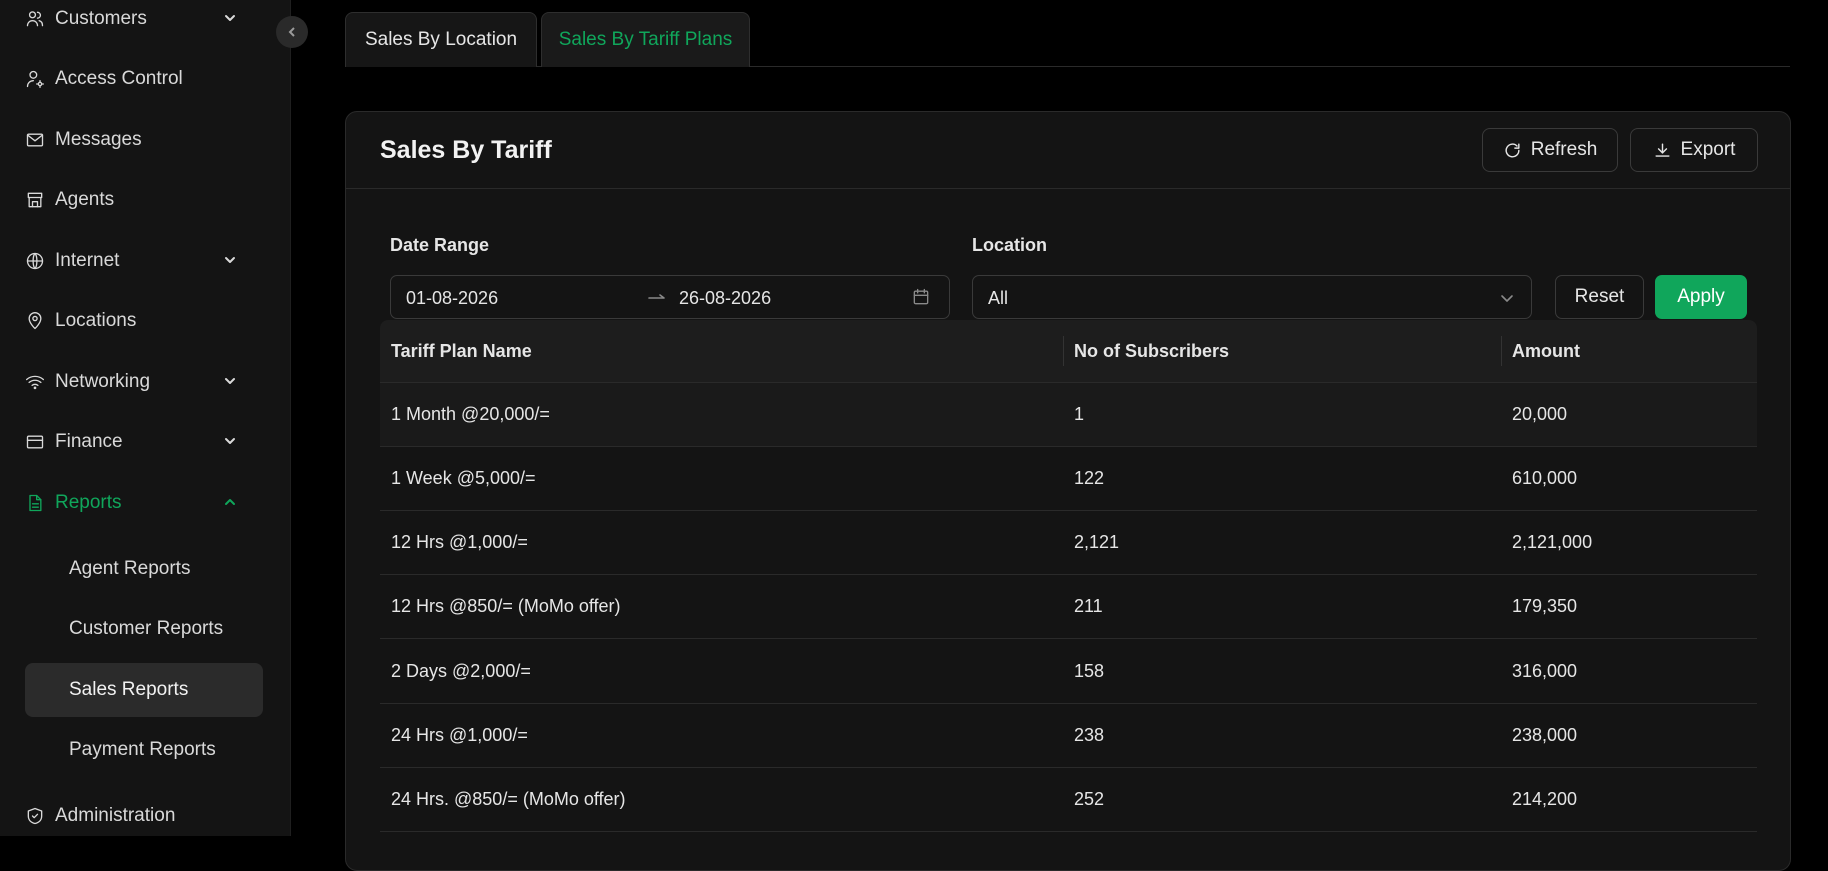 The image size is (1828, 871). What do you see at coordinates (1545, 478) in the screenshot?
I see `cell-amount: 610,000` at bounding box center [1545, 478].